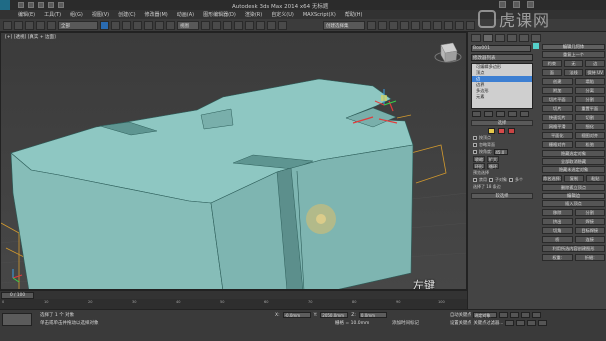 The image size is (606, 341). I want to click on menu-rendering: 渲染(R), so click(253, 14).